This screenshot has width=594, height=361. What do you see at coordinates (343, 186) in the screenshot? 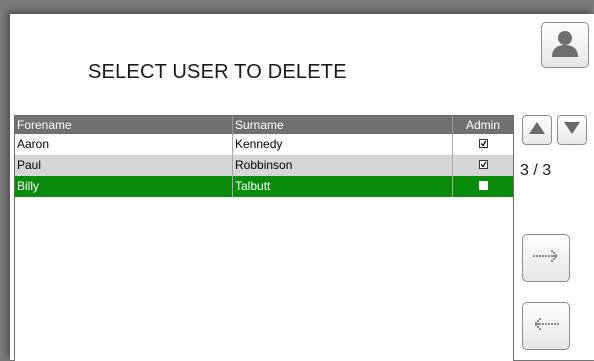
I see `cell-surname: Talbutt` at bounding box center [343, 186].